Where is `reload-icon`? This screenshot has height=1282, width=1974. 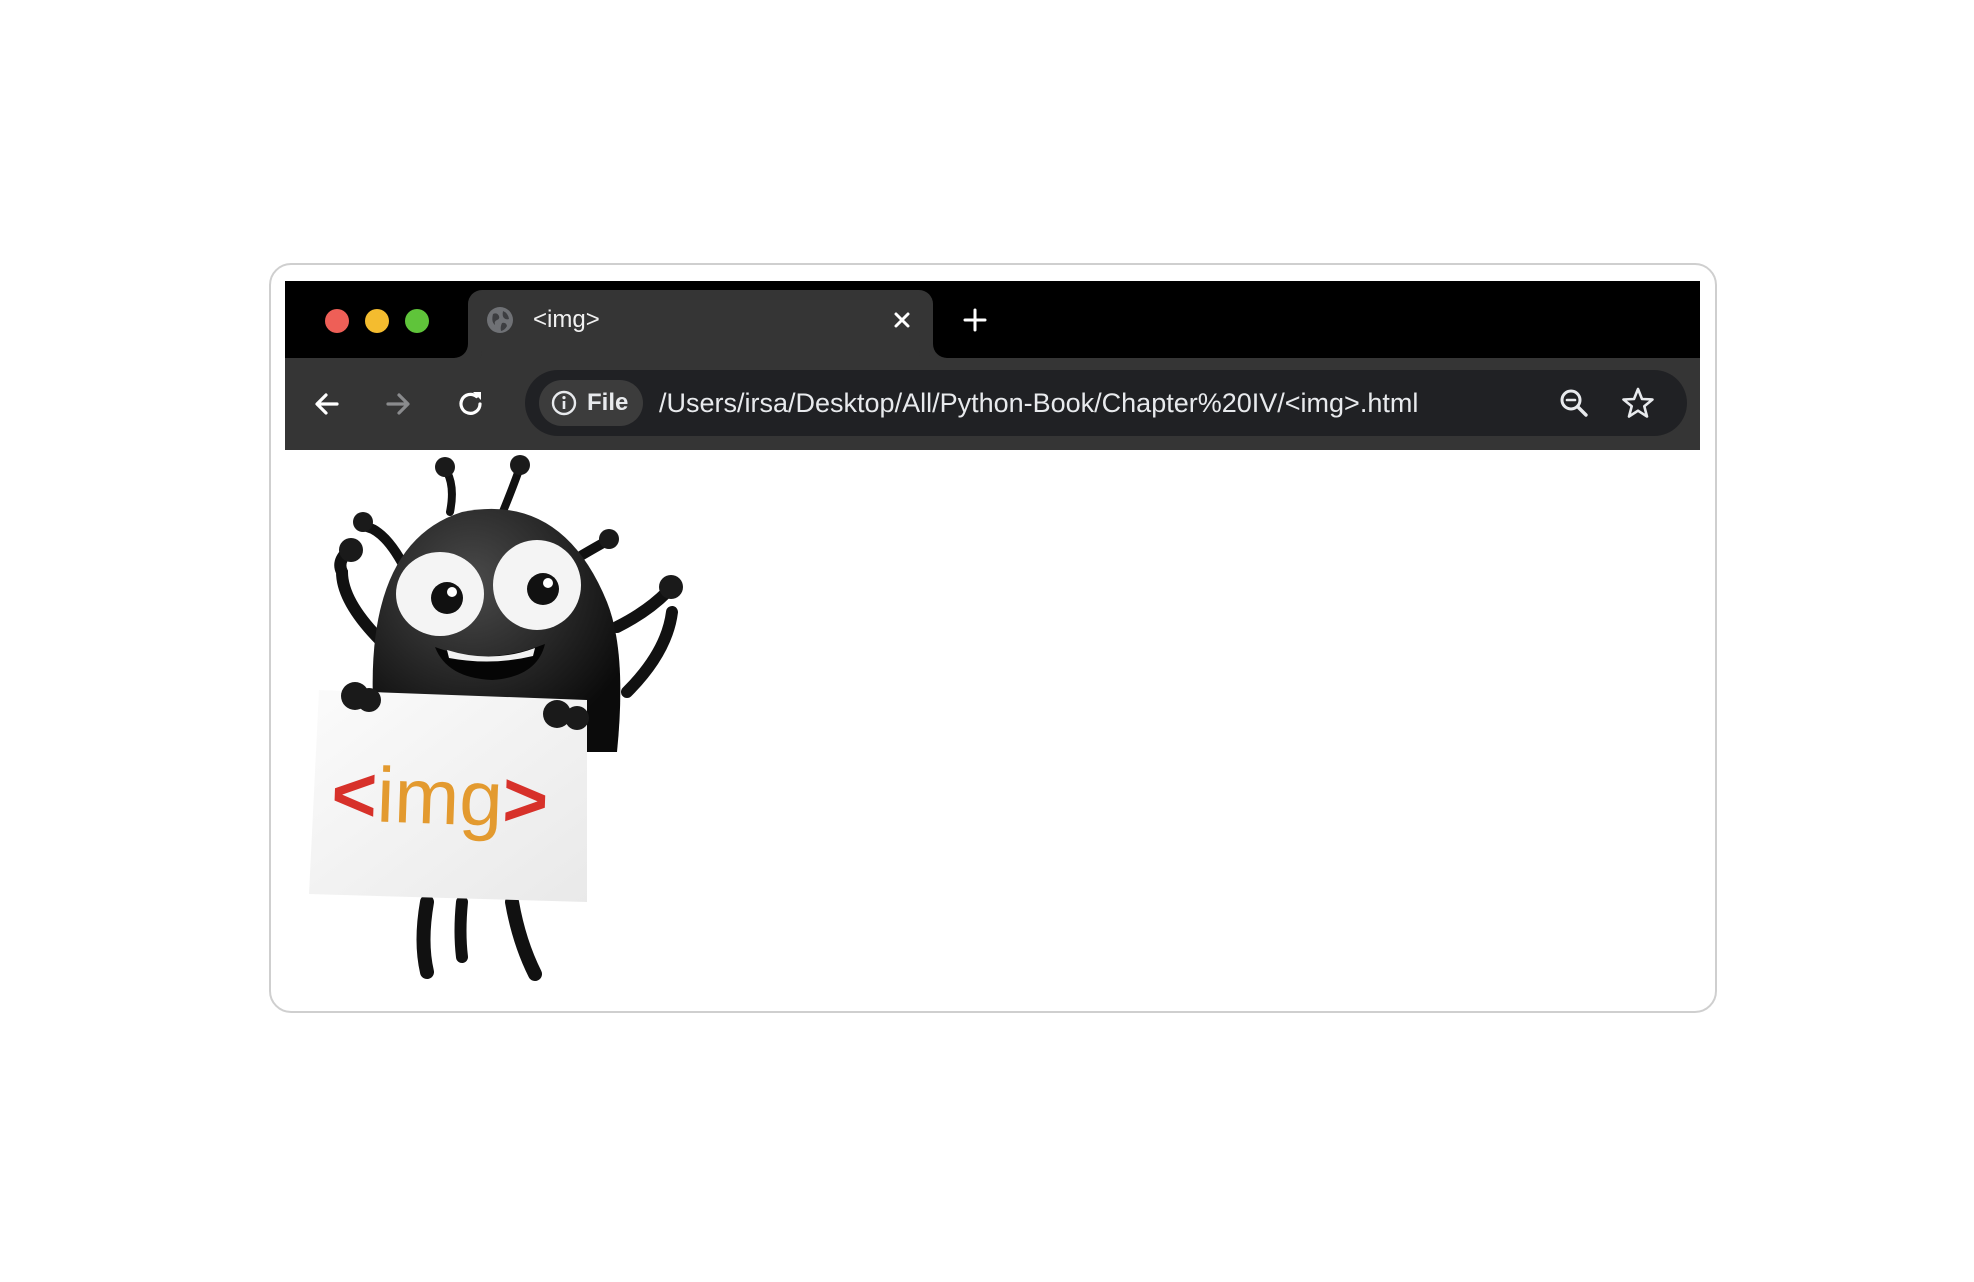
reload-icon is located at coordinates (471, 404).